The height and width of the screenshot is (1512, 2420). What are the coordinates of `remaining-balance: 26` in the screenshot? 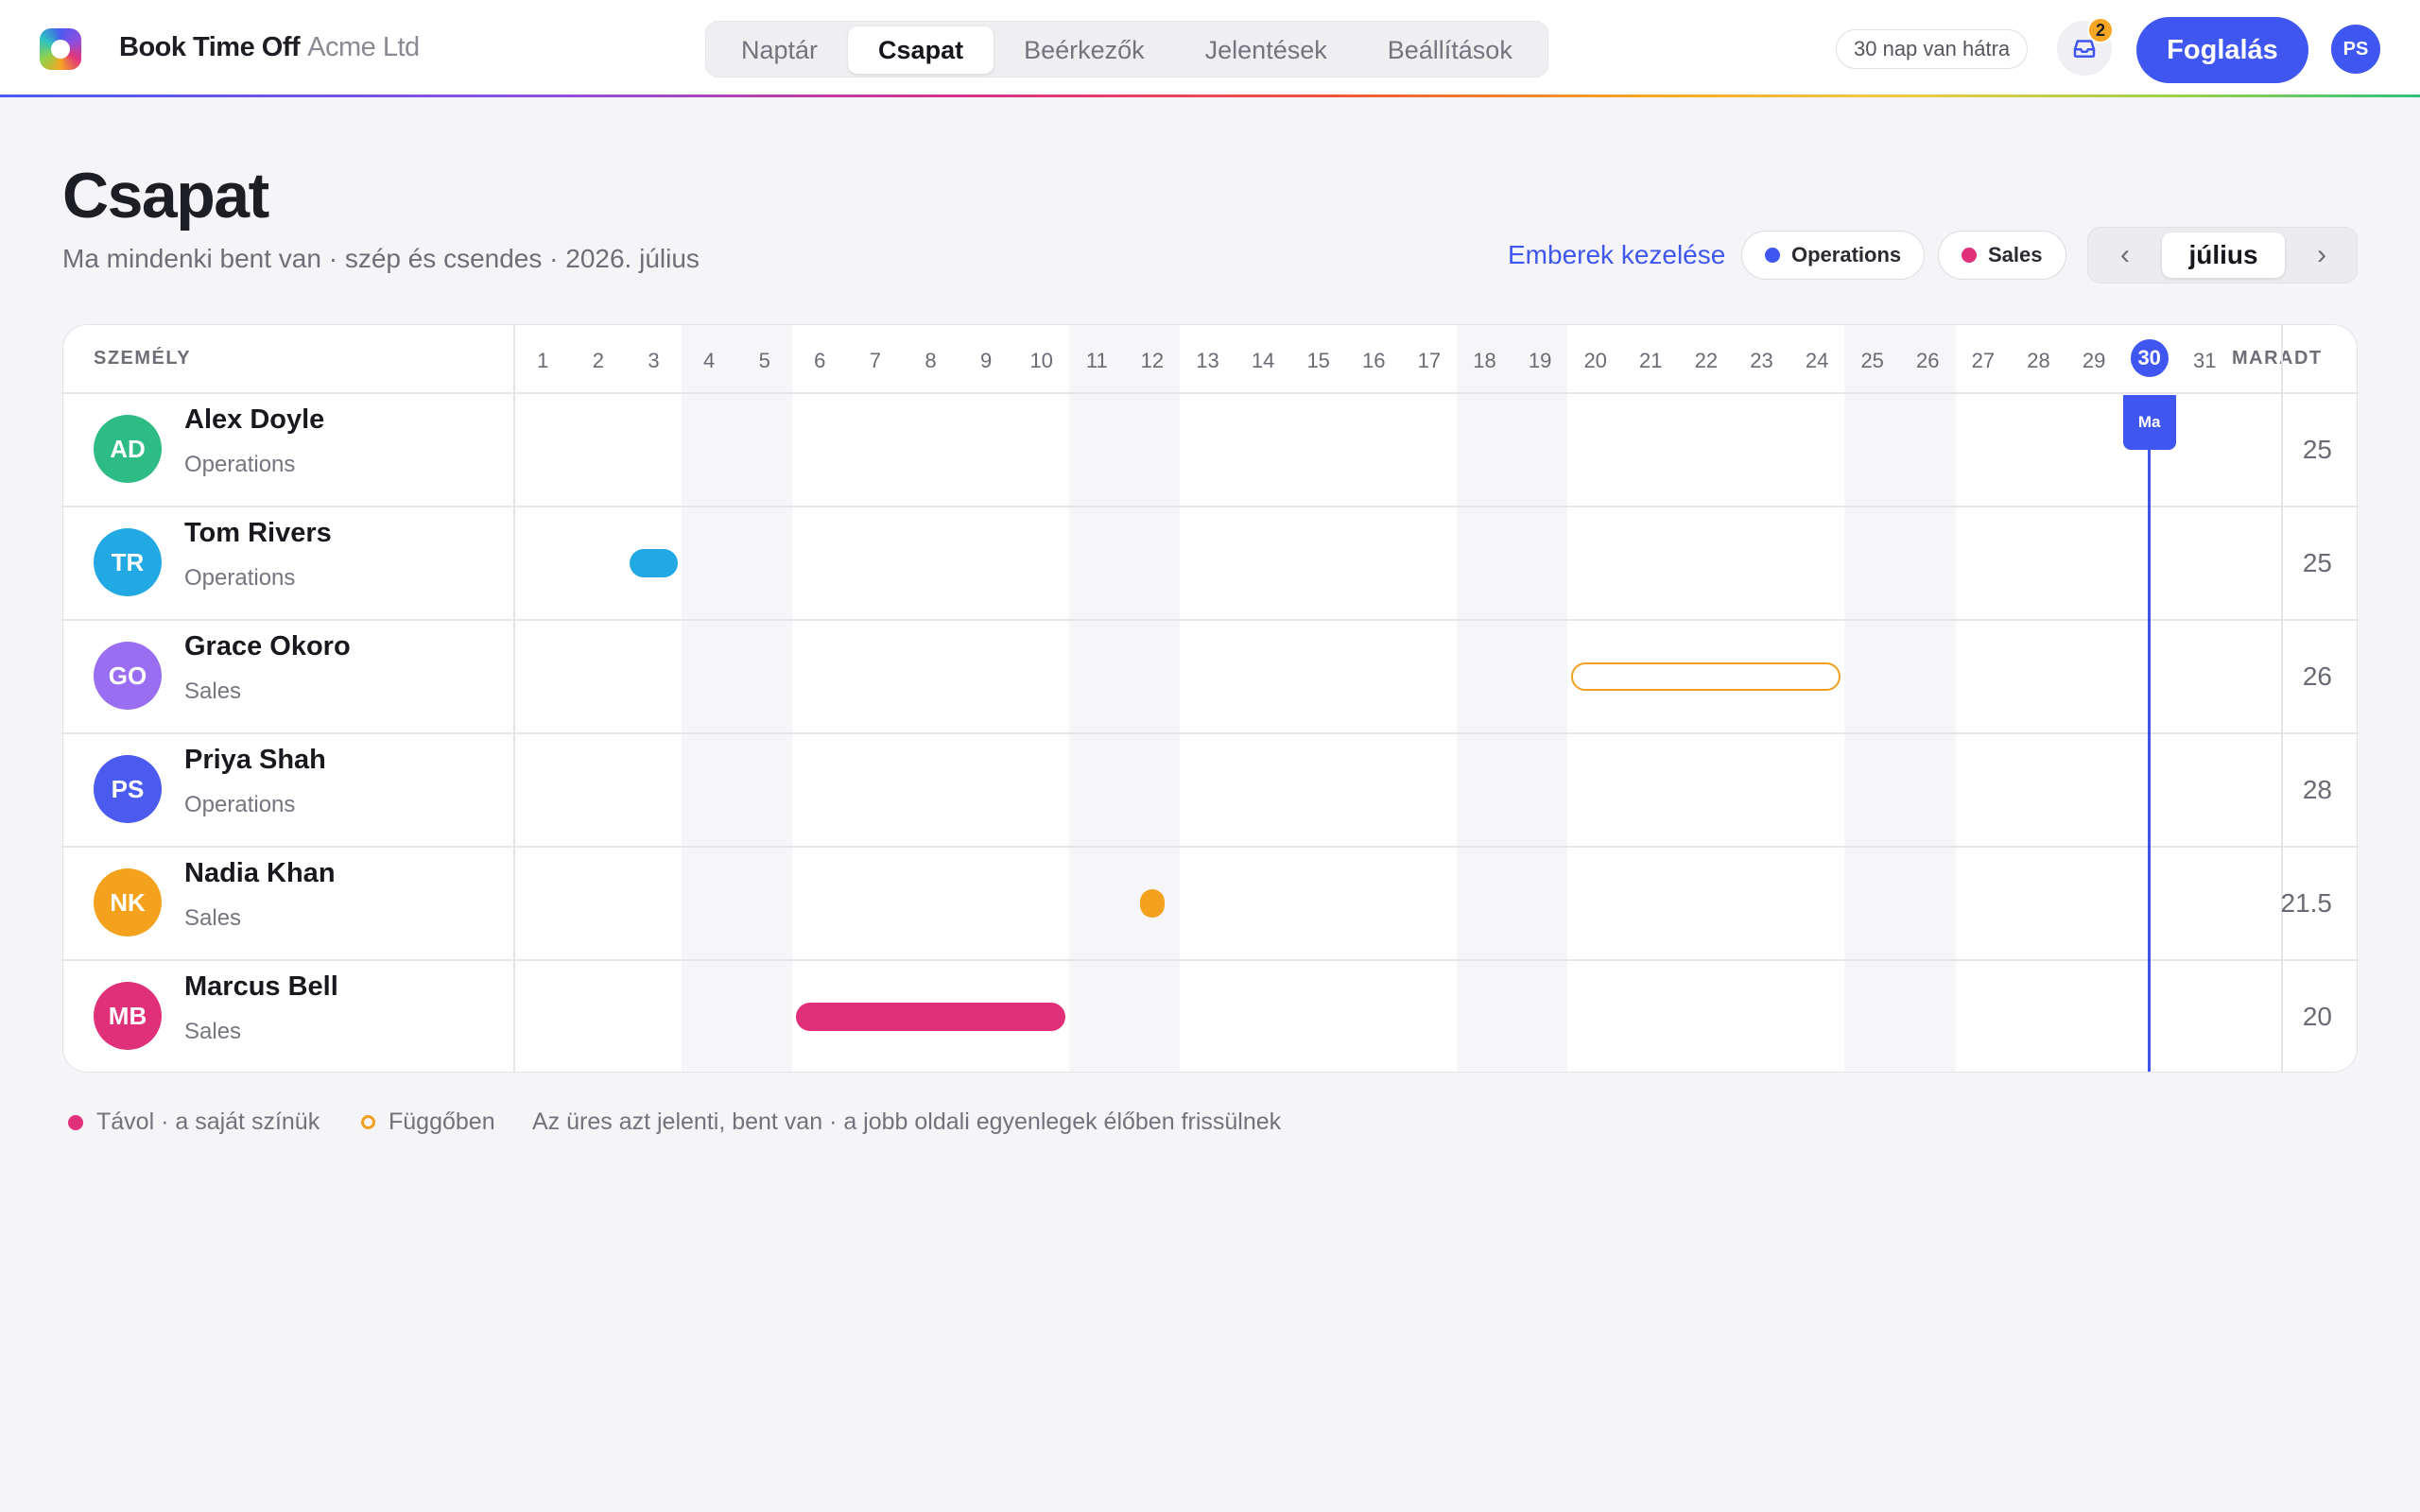 It's located at (2317, 676).